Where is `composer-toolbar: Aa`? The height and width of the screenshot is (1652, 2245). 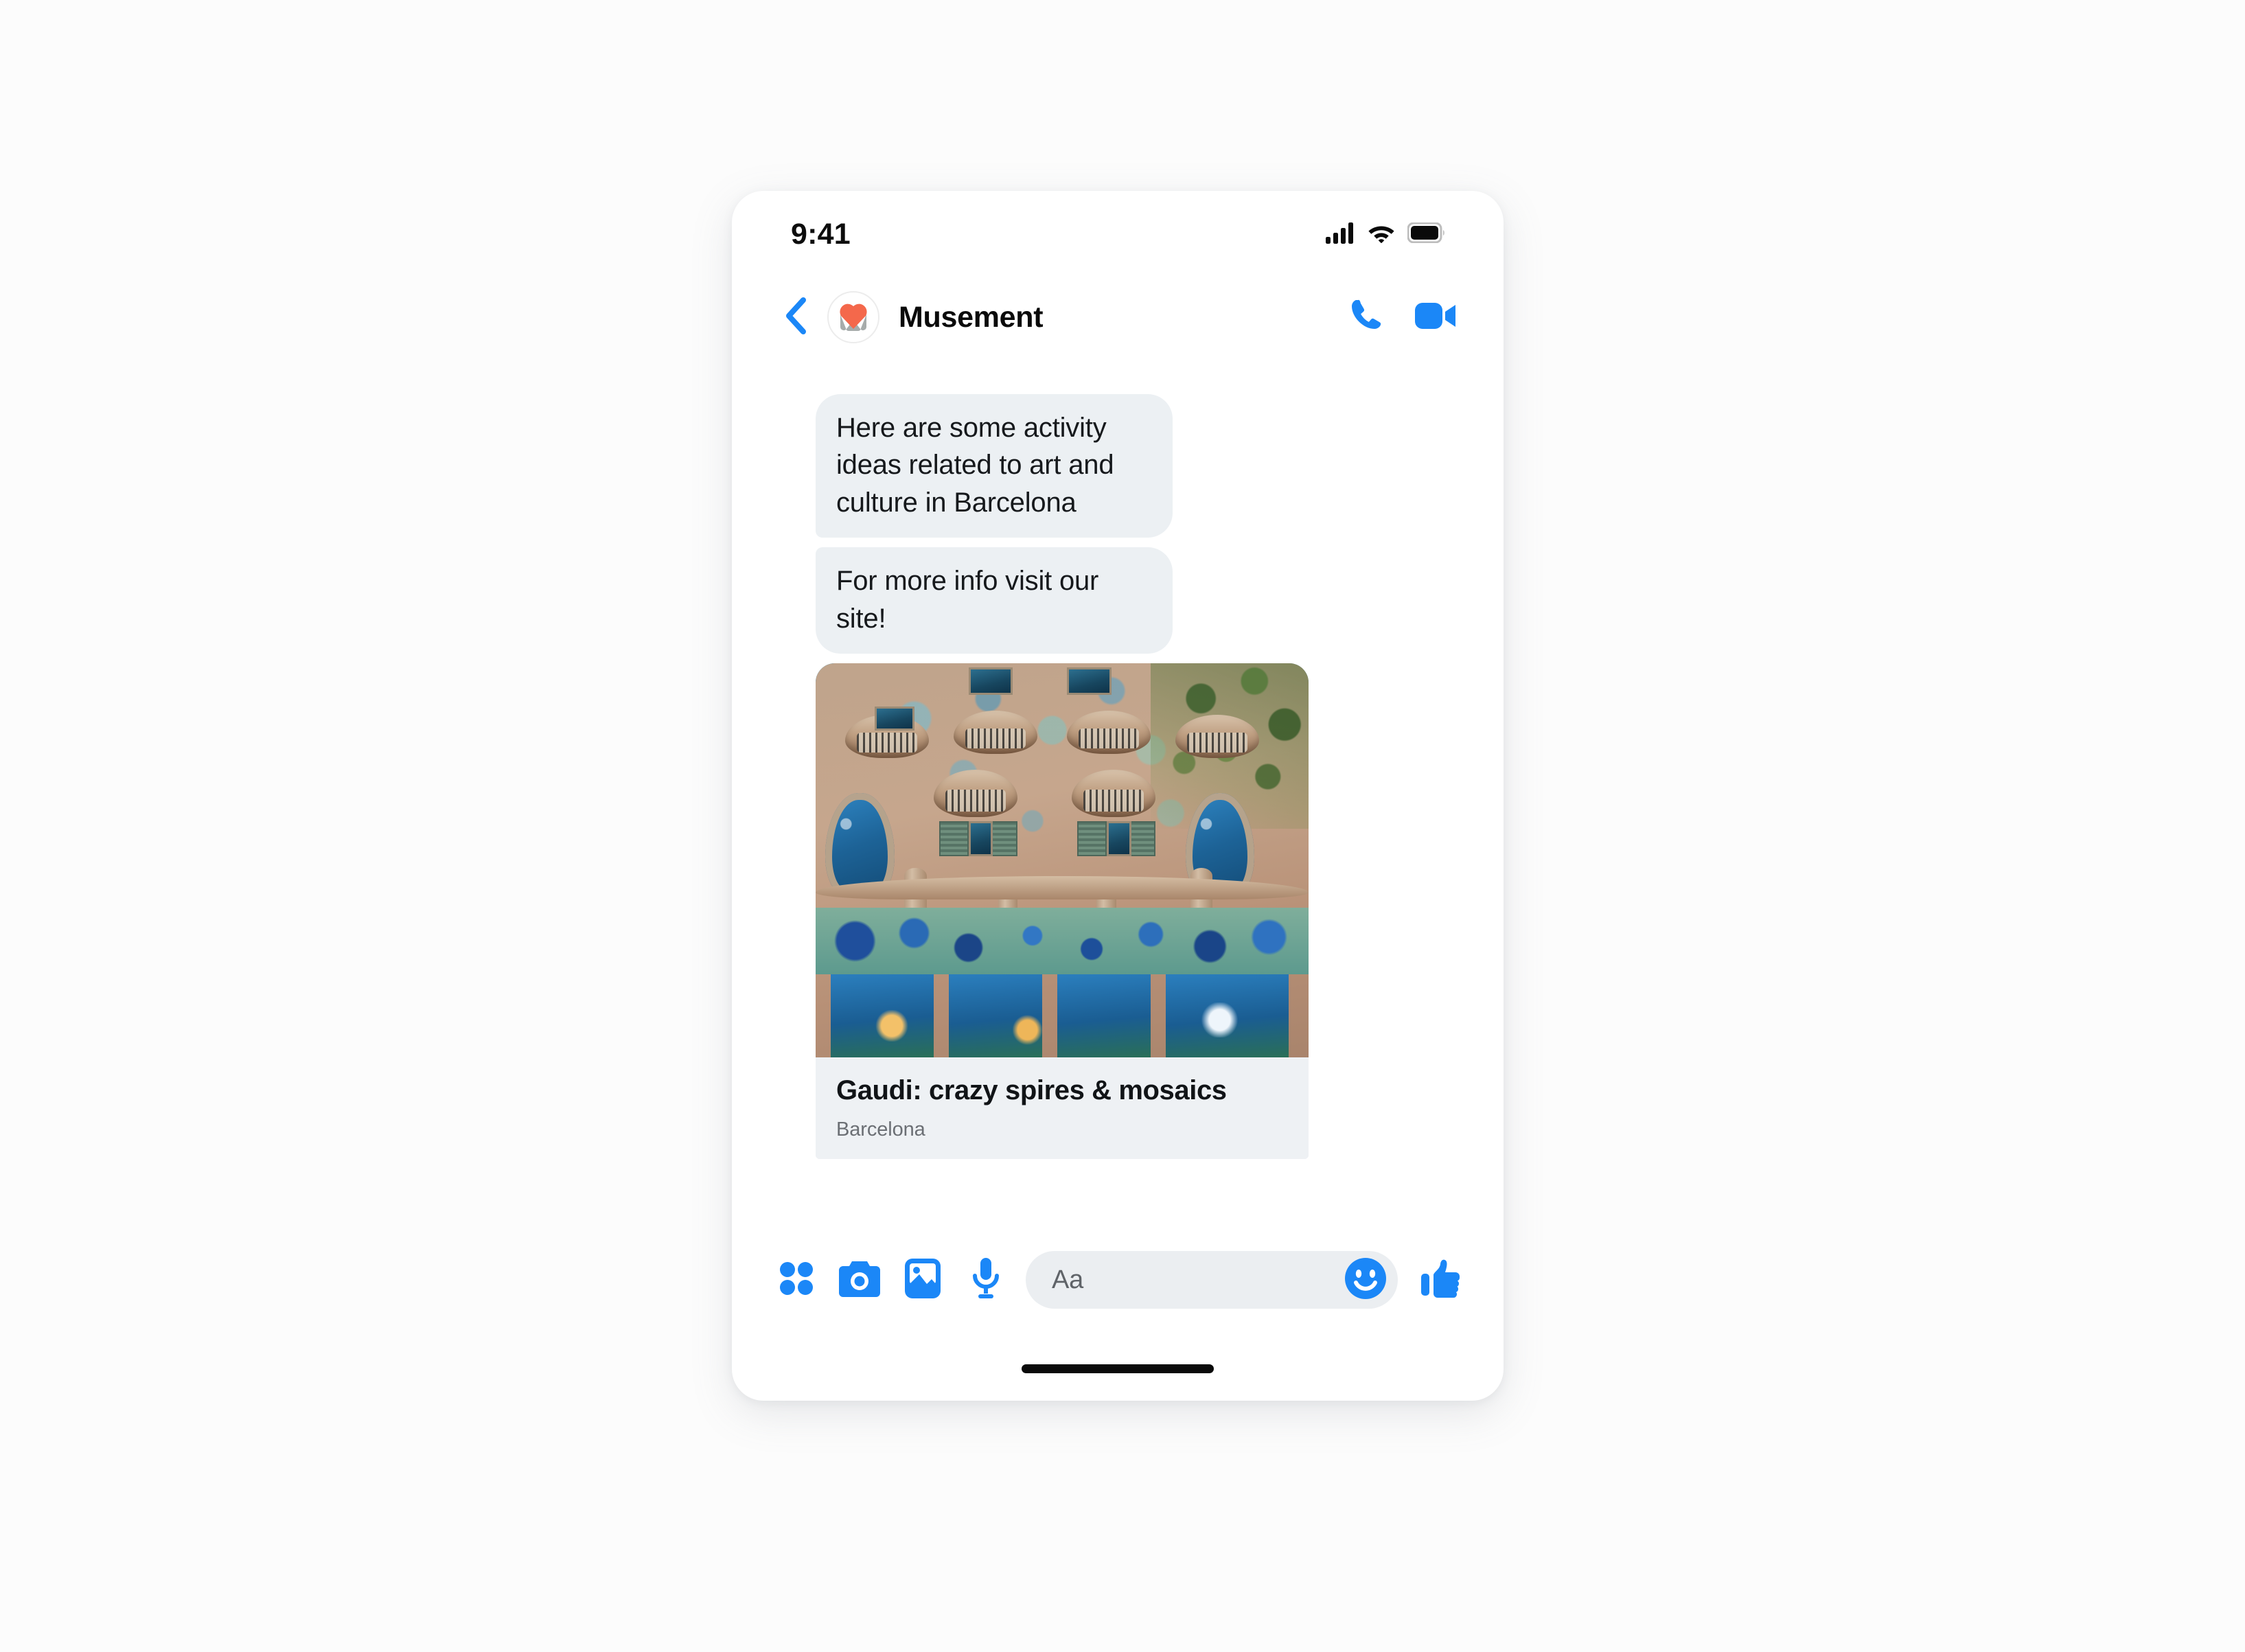
composer-toolbar: Aa is located at coordinates (1118, 1280).